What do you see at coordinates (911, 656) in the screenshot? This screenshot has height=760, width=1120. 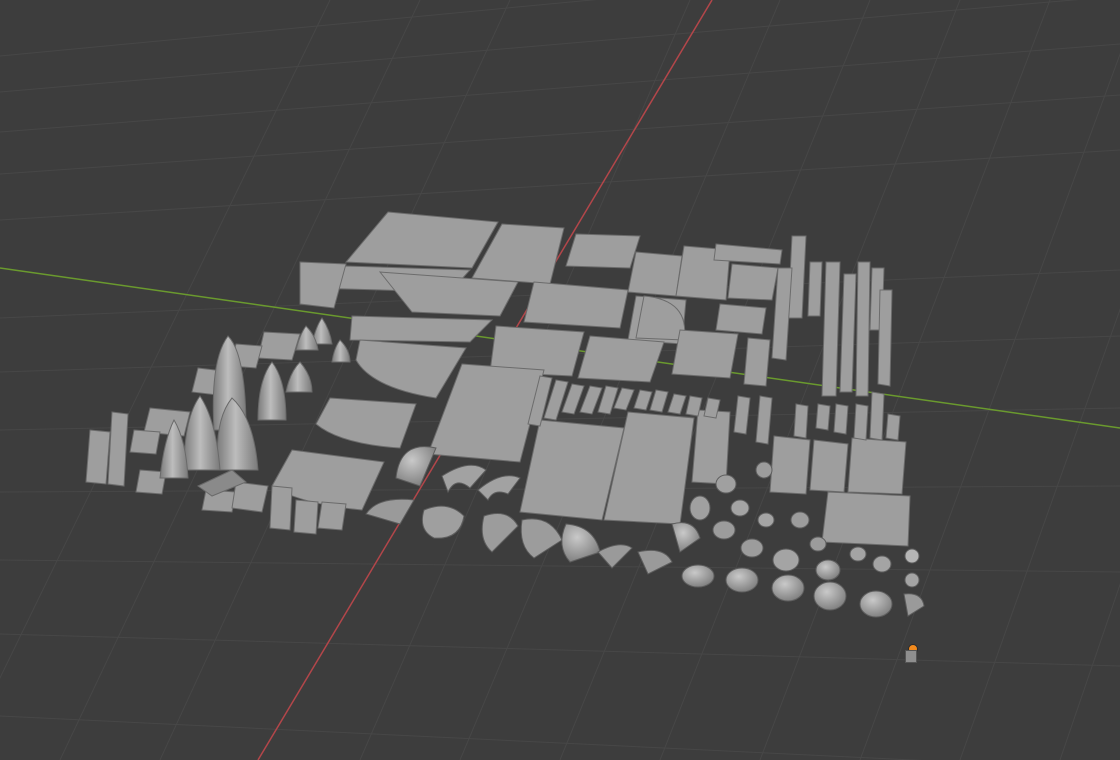 I see `origin-object` at bounding box center [911, 656].